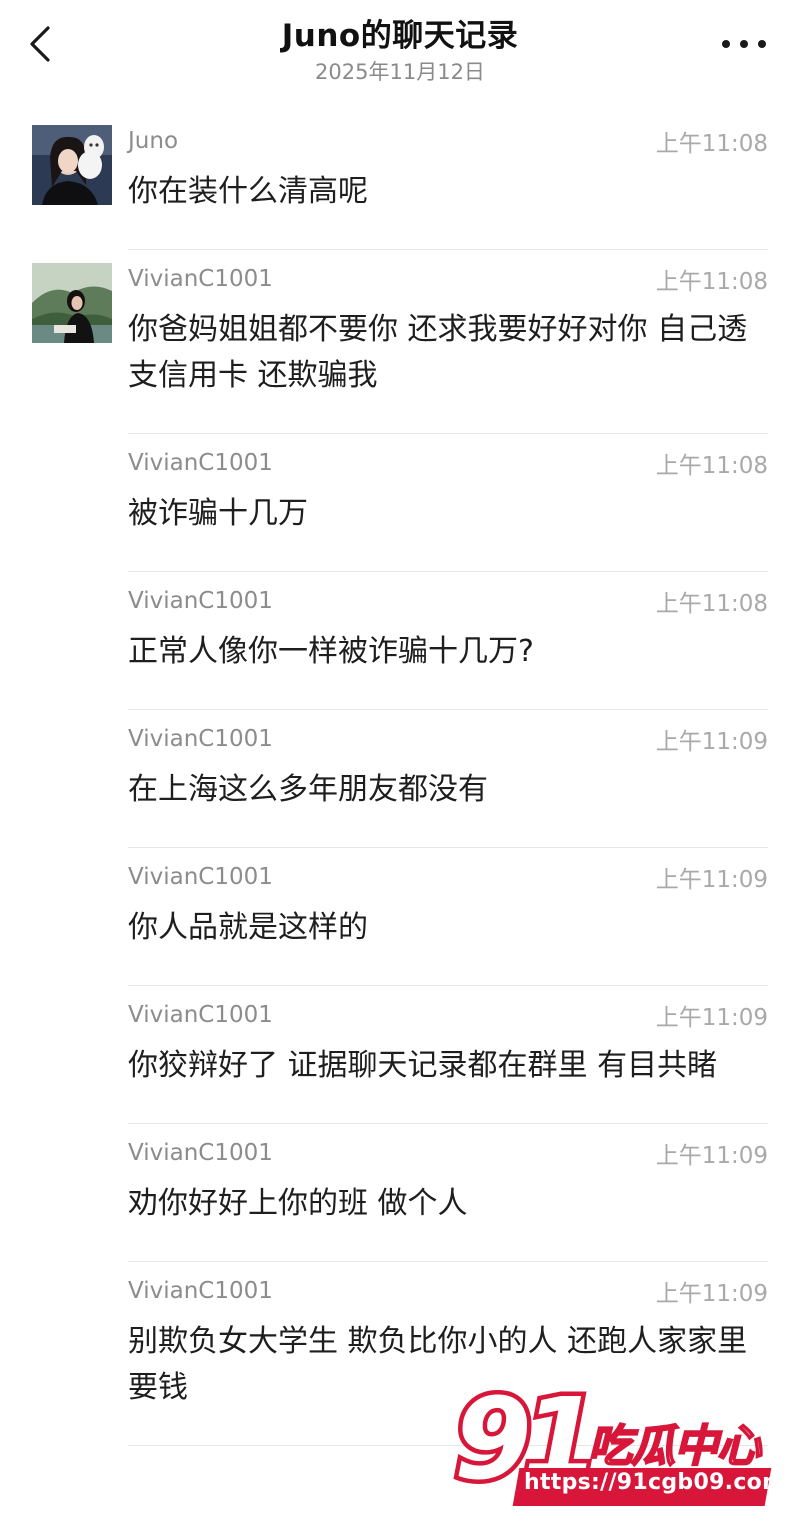  What do you see at coordinates (726, 44) in the screenshot?
I see `more-dots-icon` at bounding box center [726, 44].